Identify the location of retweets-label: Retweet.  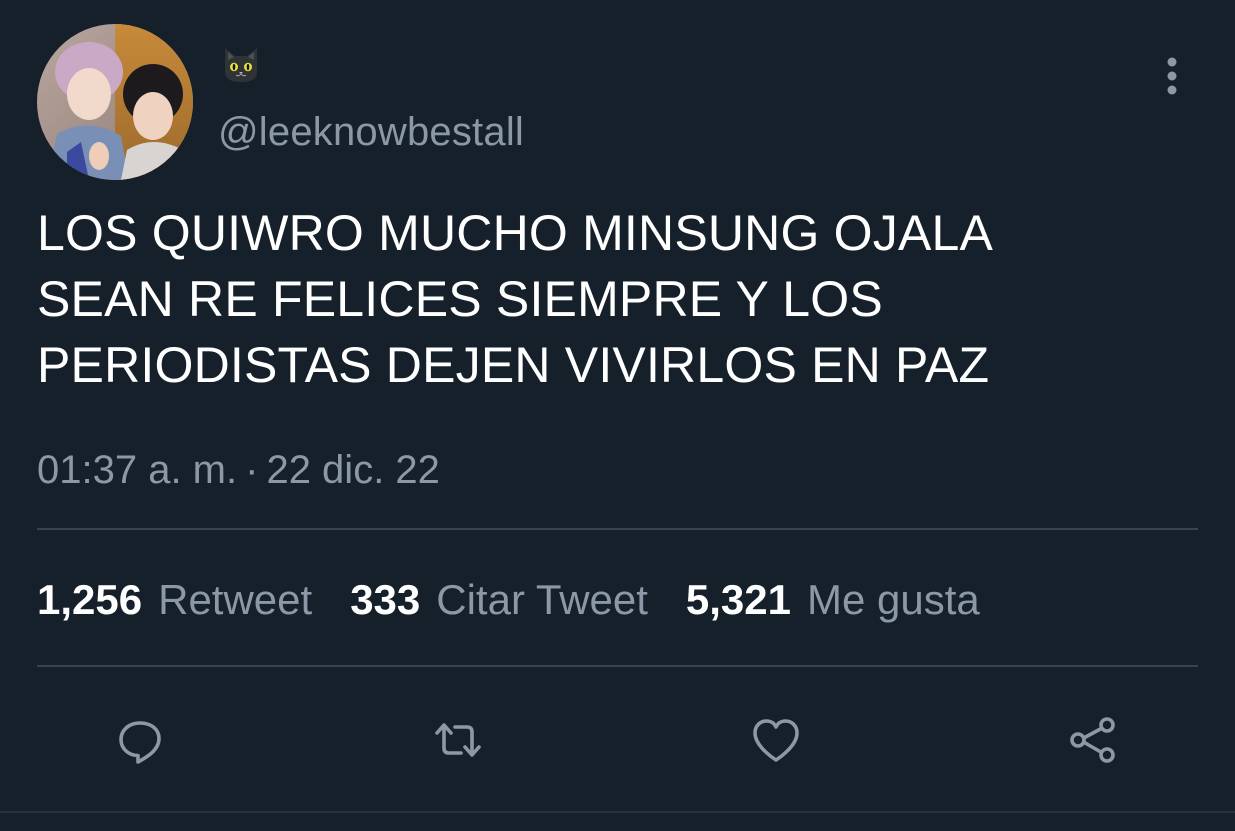
(235, 599).